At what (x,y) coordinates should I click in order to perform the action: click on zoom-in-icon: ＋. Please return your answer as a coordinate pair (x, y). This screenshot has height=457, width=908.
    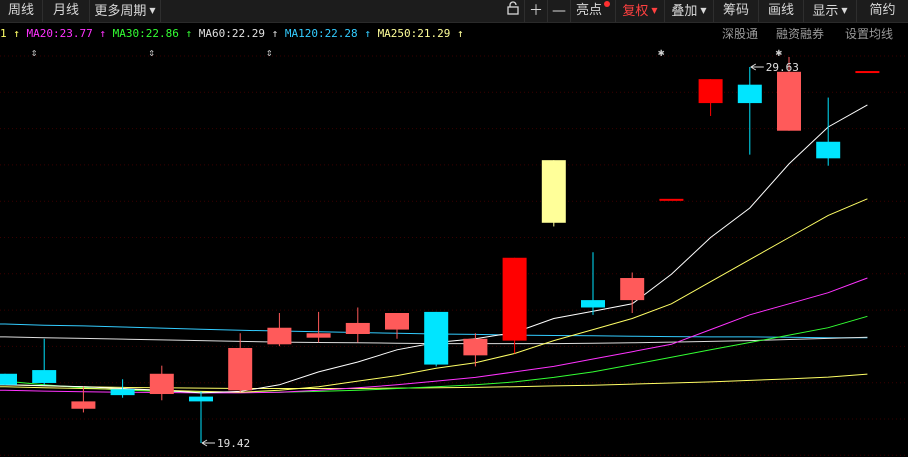
    Looking at the image, I should click on (536, 11).